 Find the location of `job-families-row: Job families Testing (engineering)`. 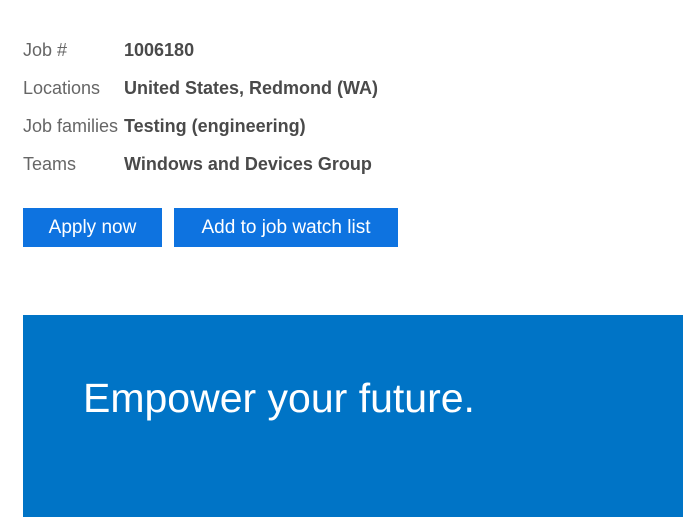

job-families-row: Job families Testing (engineering) is located at coordinates (233, 133).